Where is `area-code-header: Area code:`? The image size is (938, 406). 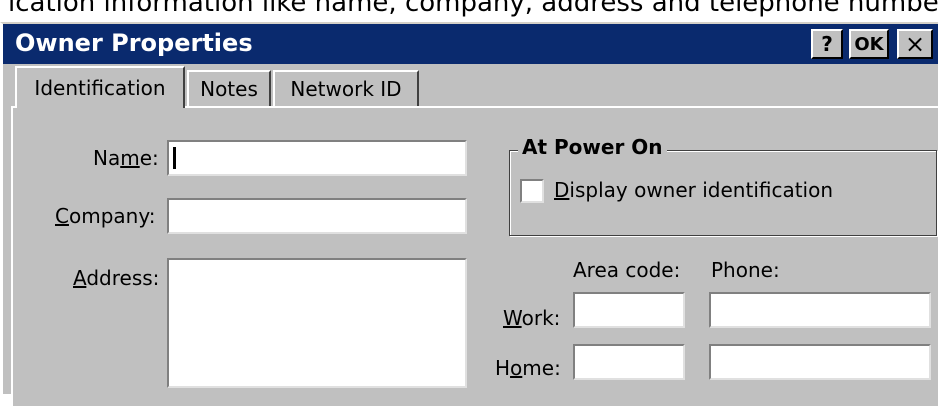 area-code-header: Area code: is located at coordinates (627, 270).